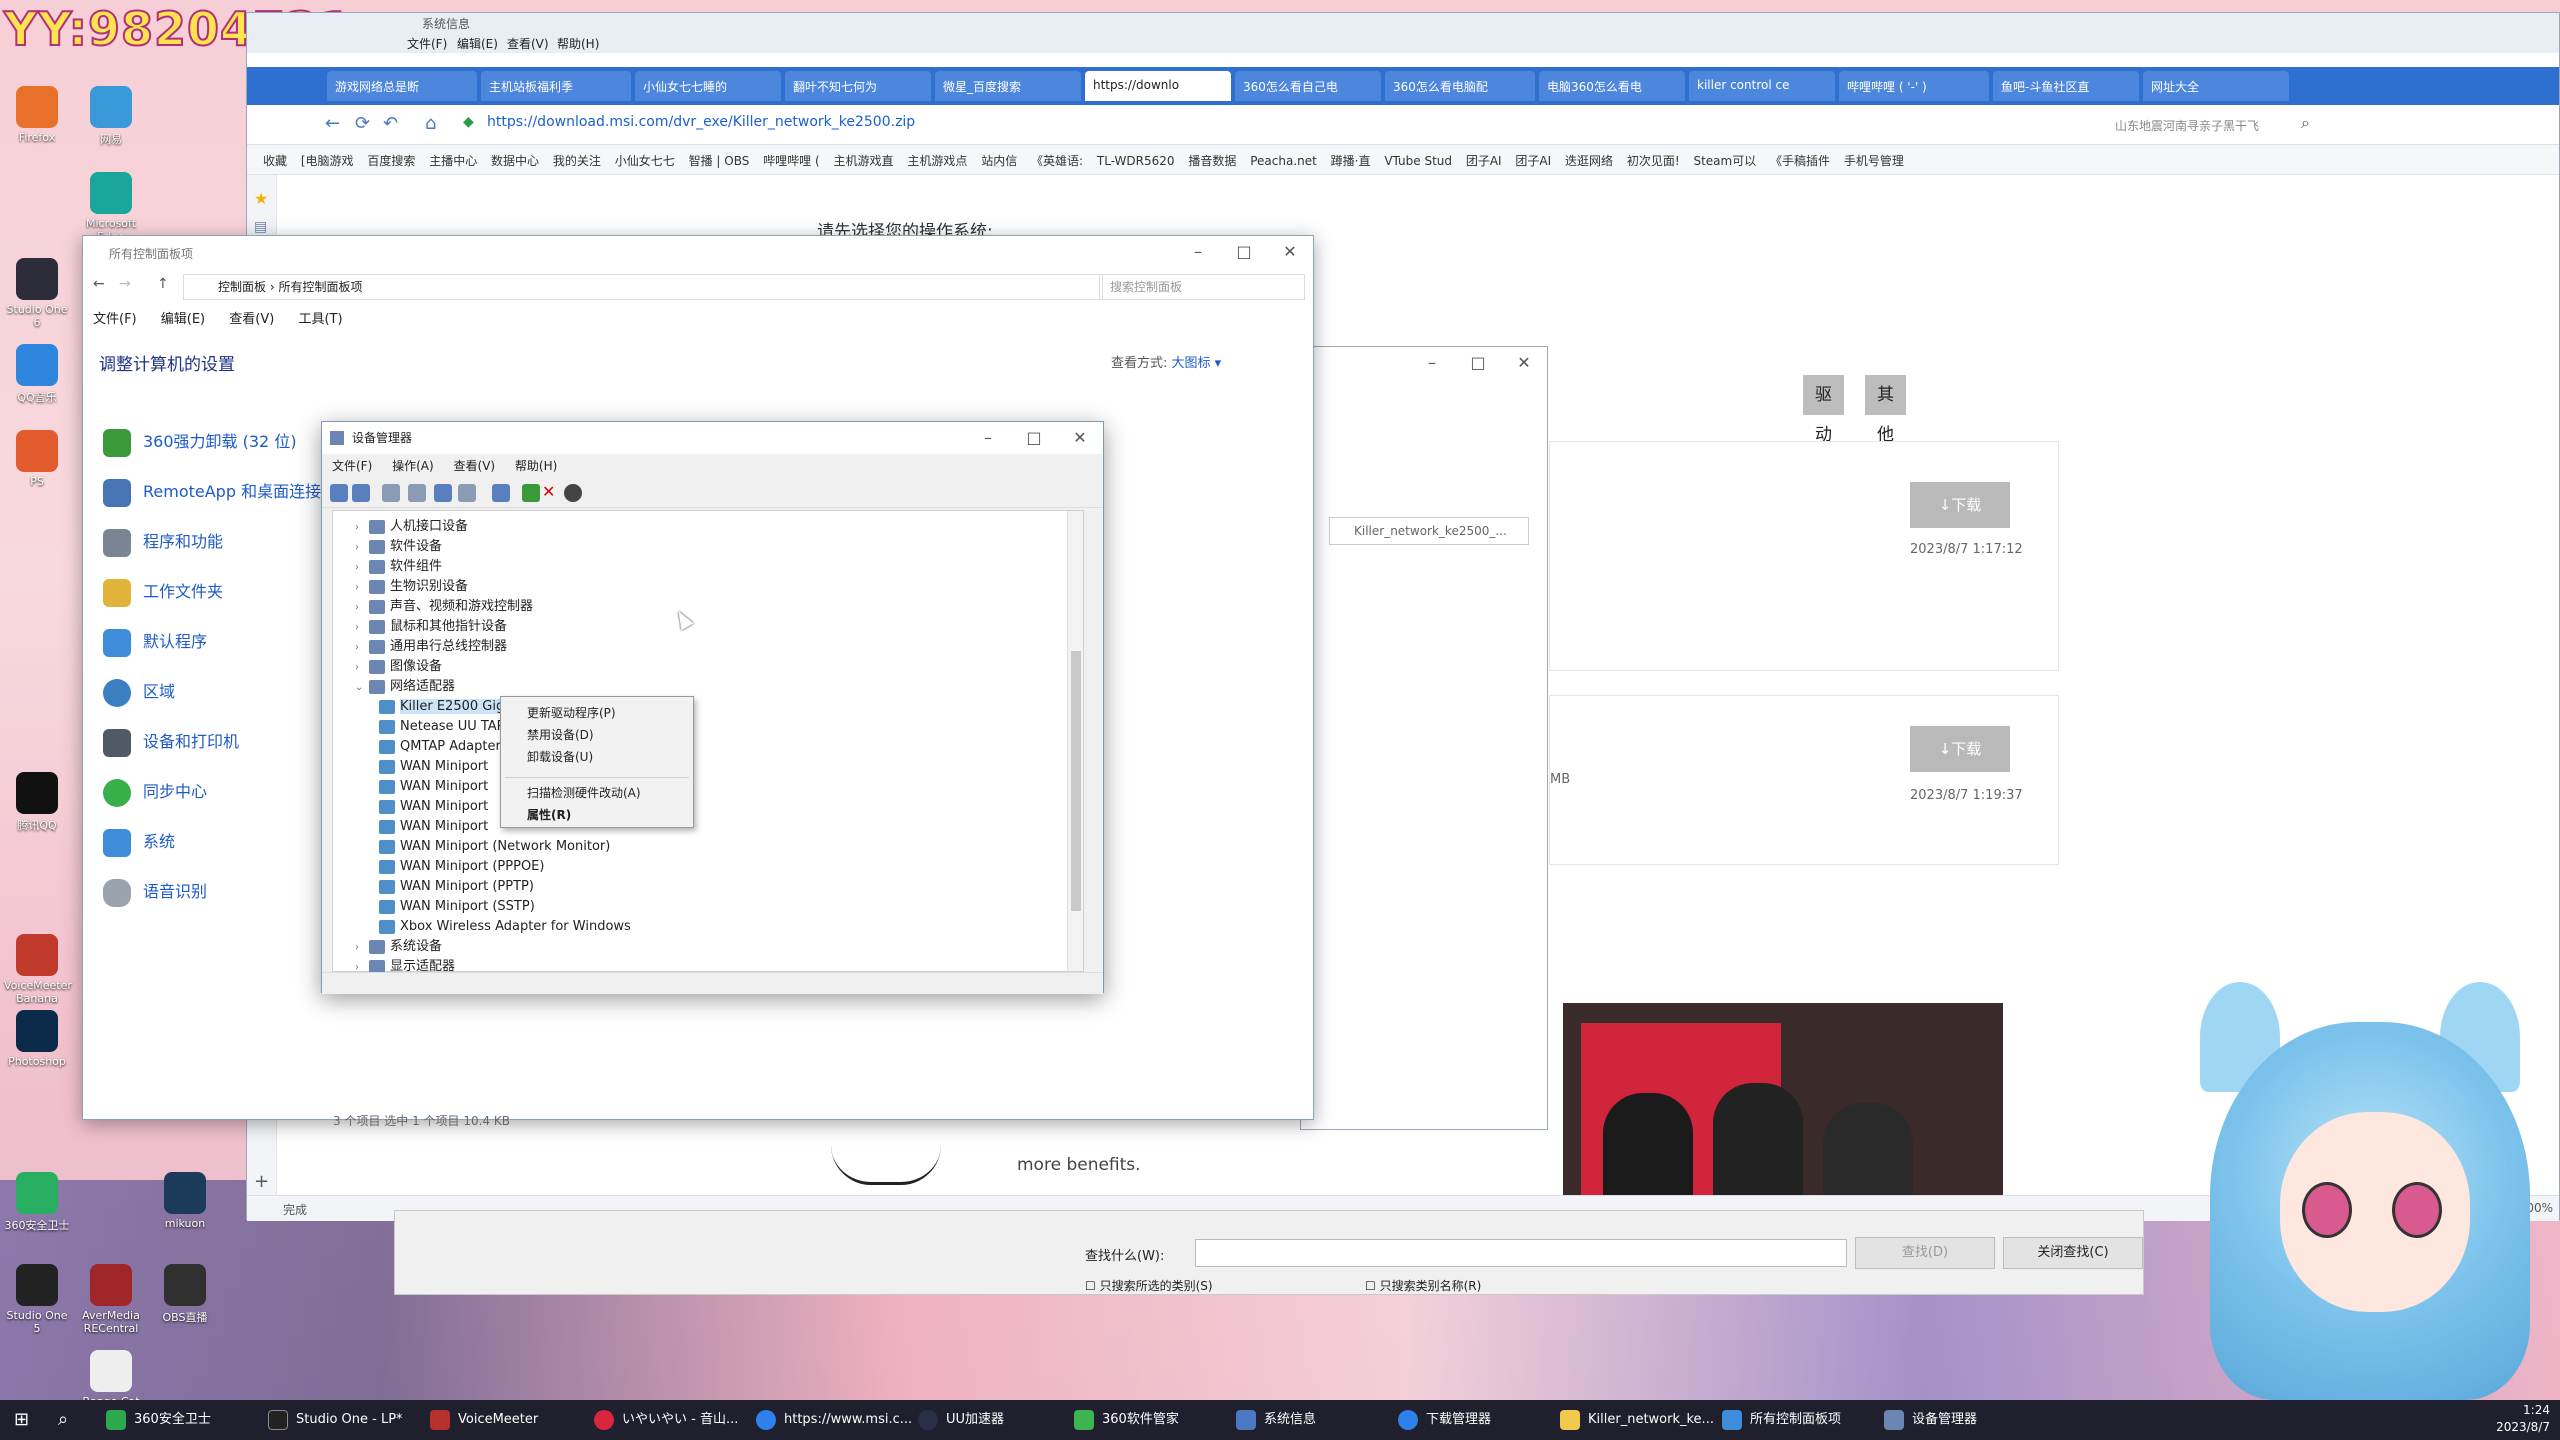 Image resolution: width=2560 pixels, height=1440 pixels. What do you see at coordinates (163, 284) in the screenshot?
I see `up-icon: ↑` at bounding box center [163, 284].